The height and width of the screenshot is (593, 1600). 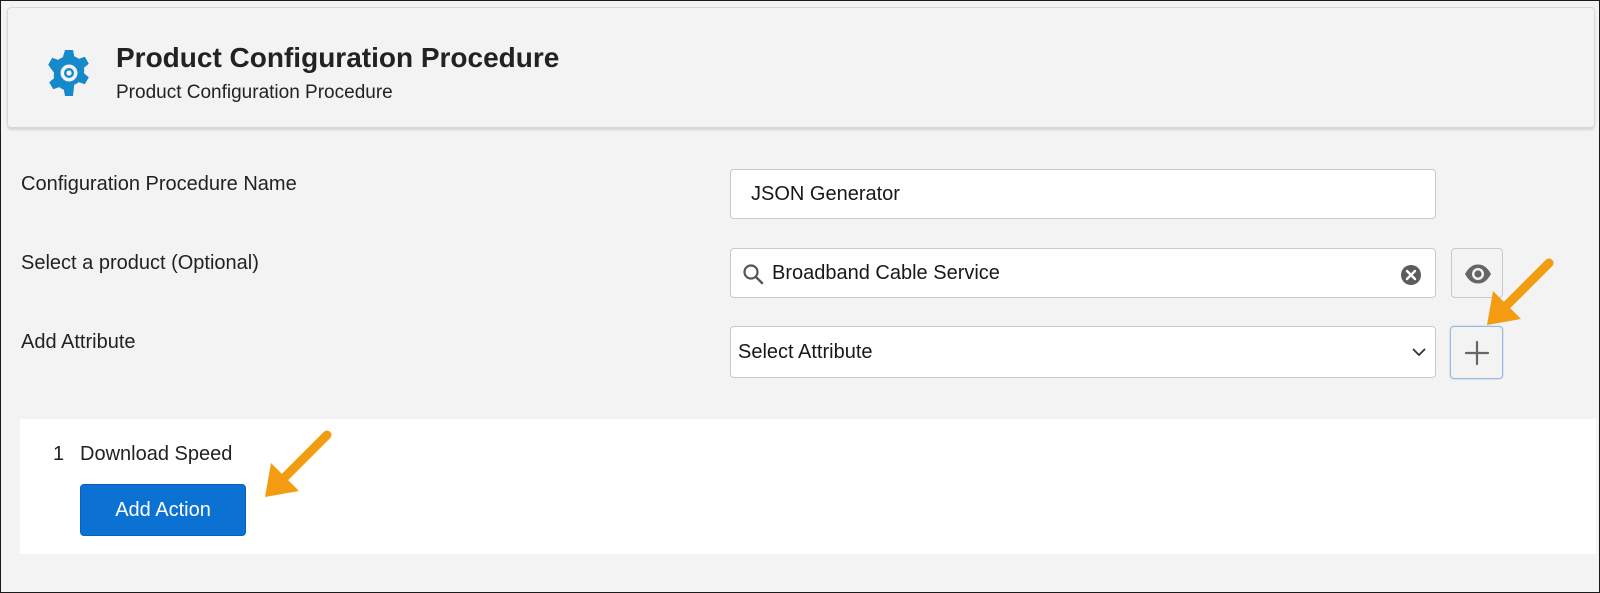 What do you see at coordinates (78, 342) in the screenshot?
I see `add-attribute-label: Add Attribute` at bounding box center [78, 342].